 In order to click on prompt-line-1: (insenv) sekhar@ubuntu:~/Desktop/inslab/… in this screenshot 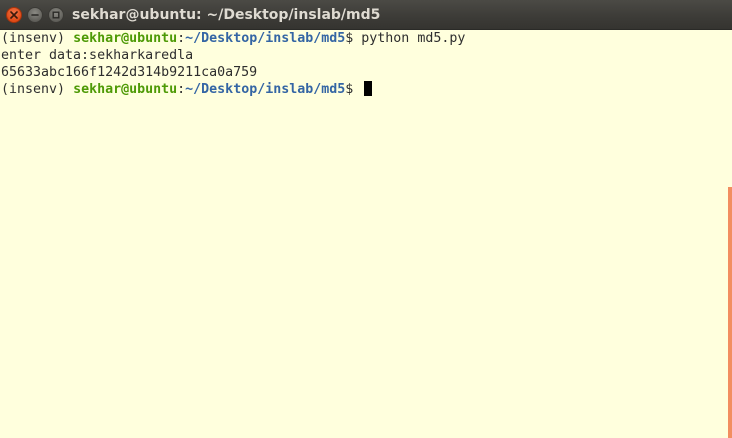, I will do `click(366, 38)`.